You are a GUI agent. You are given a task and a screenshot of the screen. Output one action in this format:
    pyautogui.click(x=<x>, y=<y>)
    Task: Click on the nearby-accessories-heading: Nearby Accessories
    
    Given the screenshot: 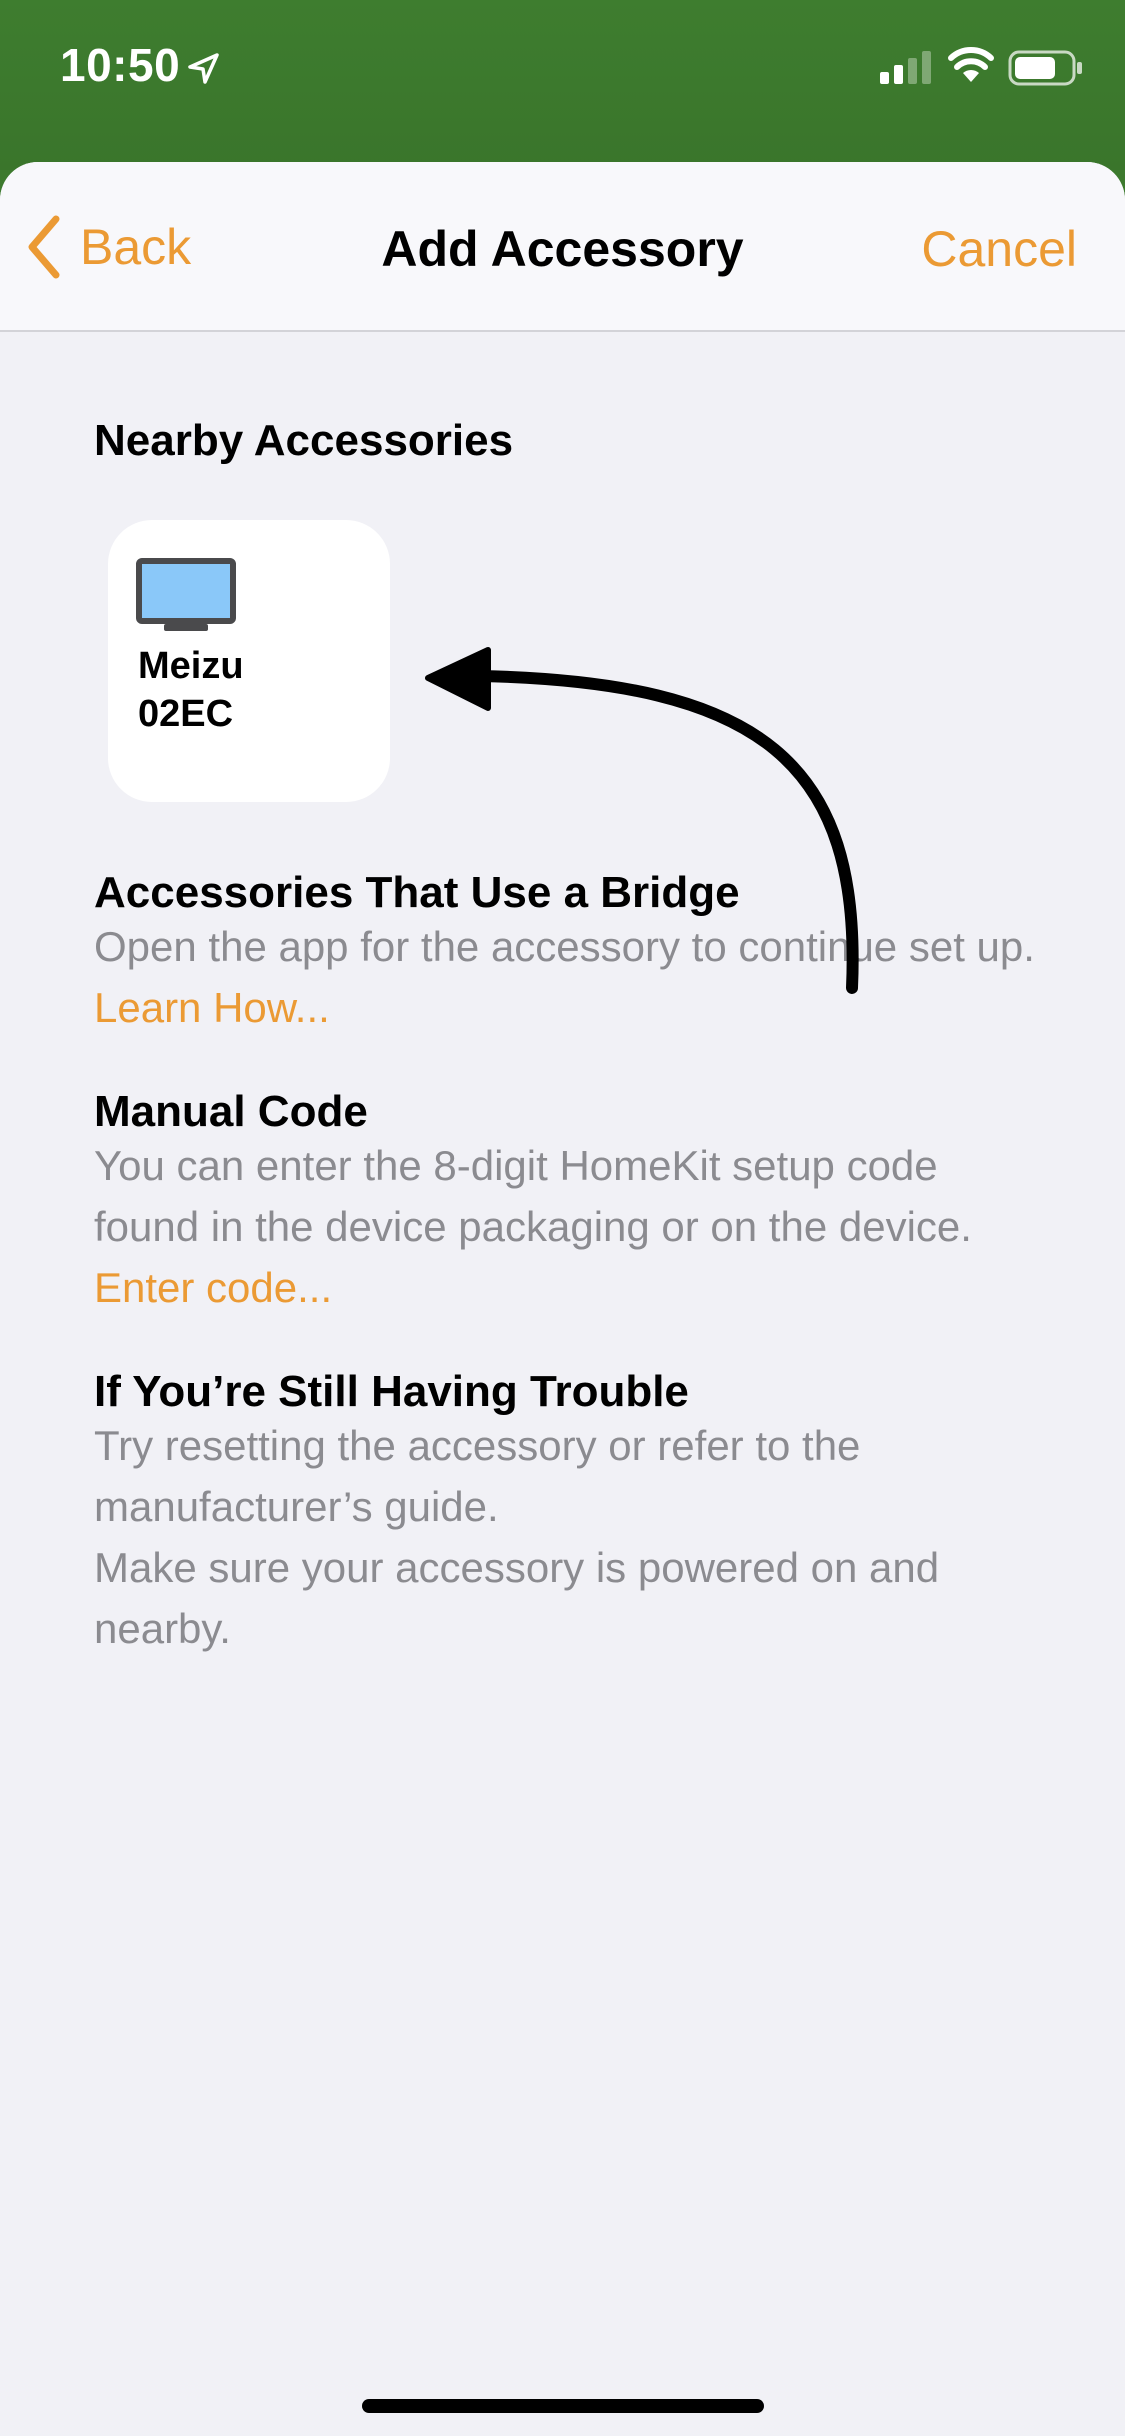 What is the action you would take?
    pyautogui.click(x=304, y=440)
    